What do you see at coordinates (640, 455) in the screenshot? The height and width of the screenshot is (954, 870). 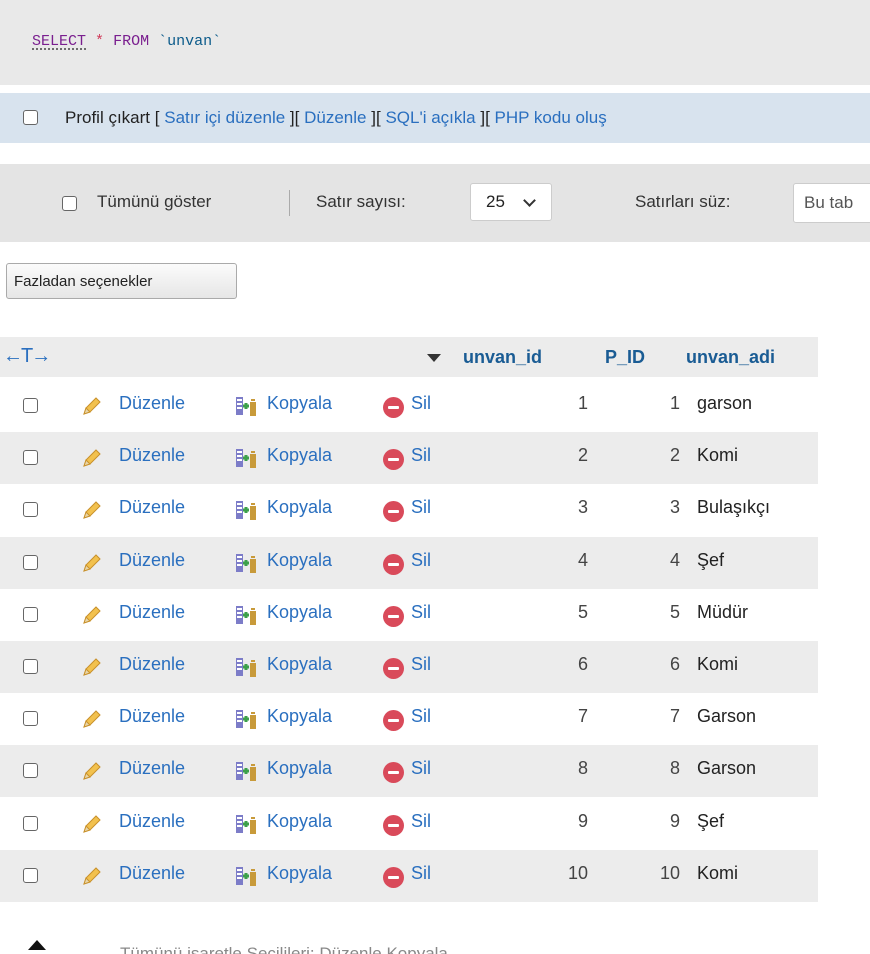 I see `cell-p-id: 2` at bounding box center [640, 455].